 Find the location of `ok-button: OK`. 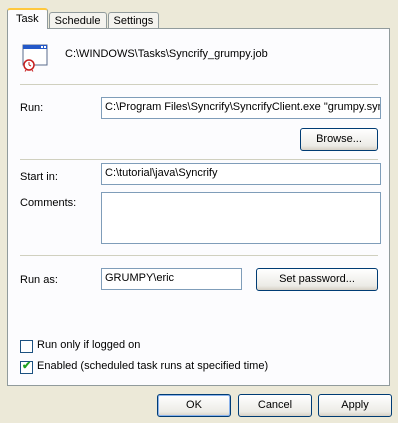

ok-button: OK is located at coordinates (194, 405).